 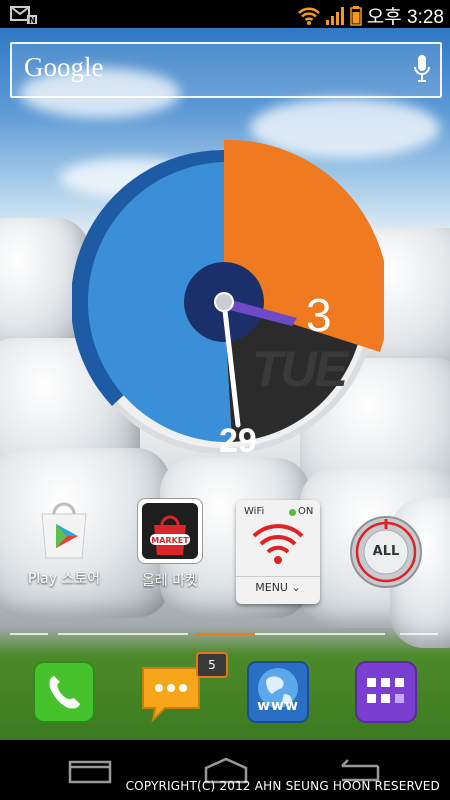 I want to click on email-notification-icon: N, so click(x=23, y=15).